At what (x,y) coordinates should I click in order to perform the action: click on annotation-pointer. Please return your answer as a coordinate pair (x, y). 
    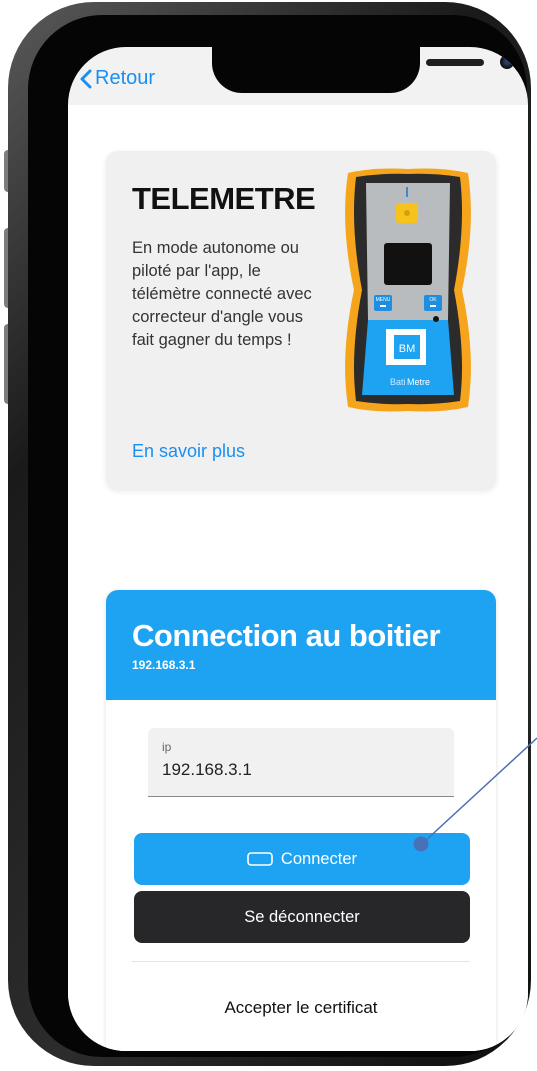
    Looking at the image, I should click on (475, 794).